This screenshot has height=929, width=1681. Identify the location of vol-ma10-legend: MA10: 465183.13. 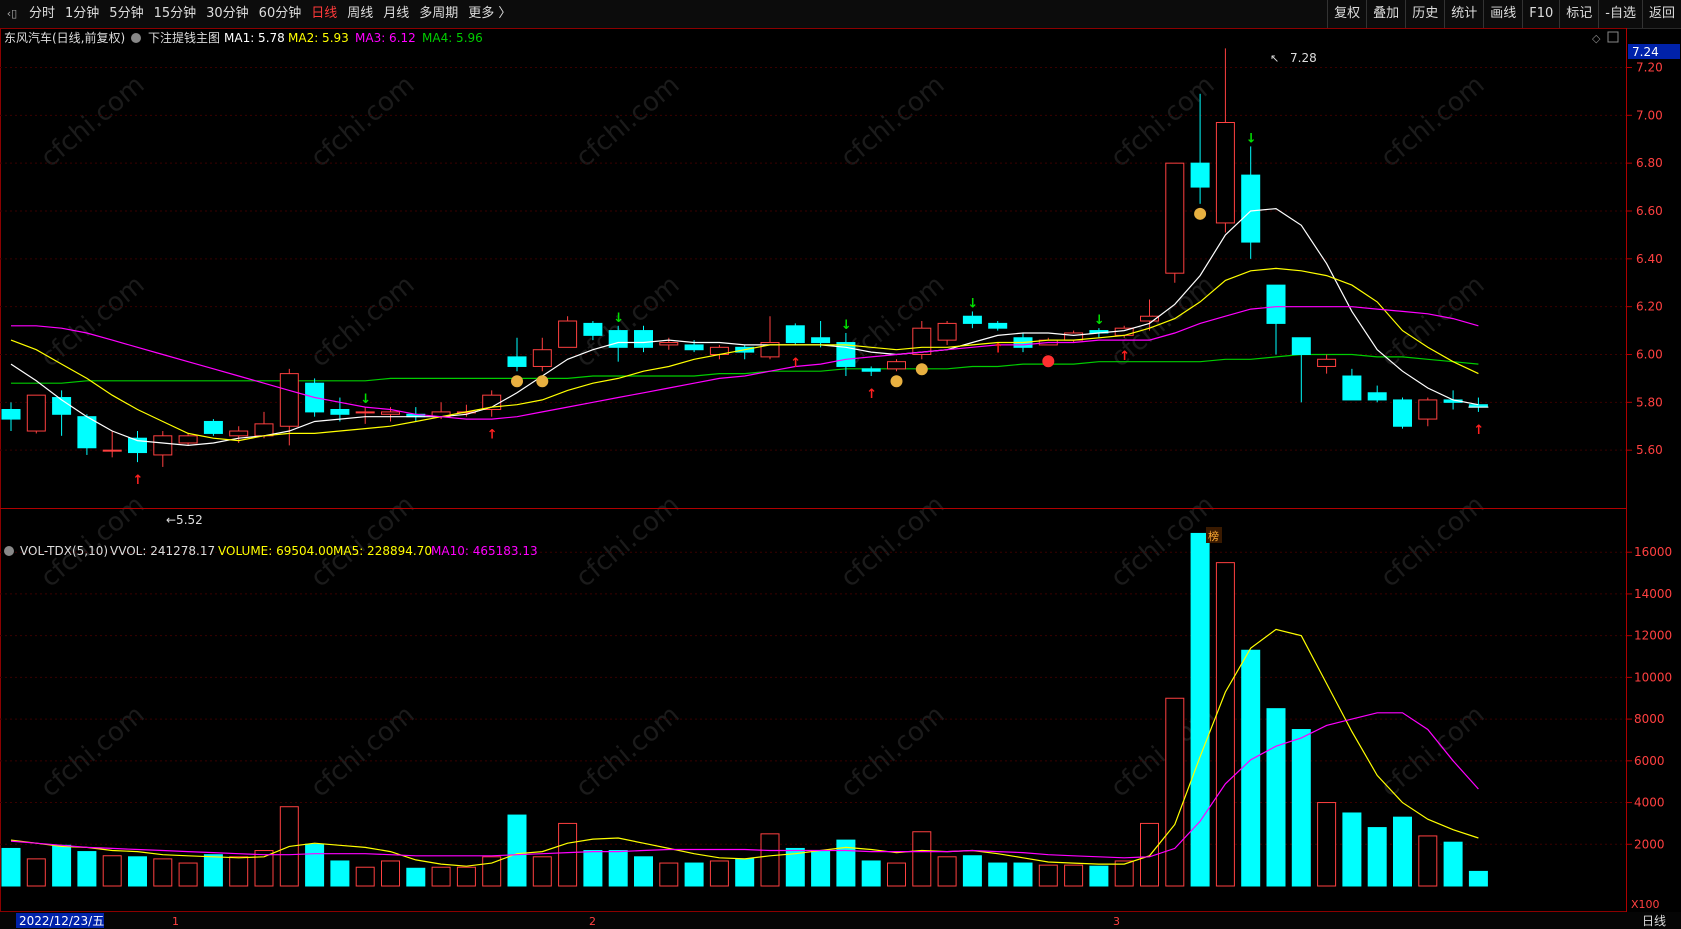
(484, 551).